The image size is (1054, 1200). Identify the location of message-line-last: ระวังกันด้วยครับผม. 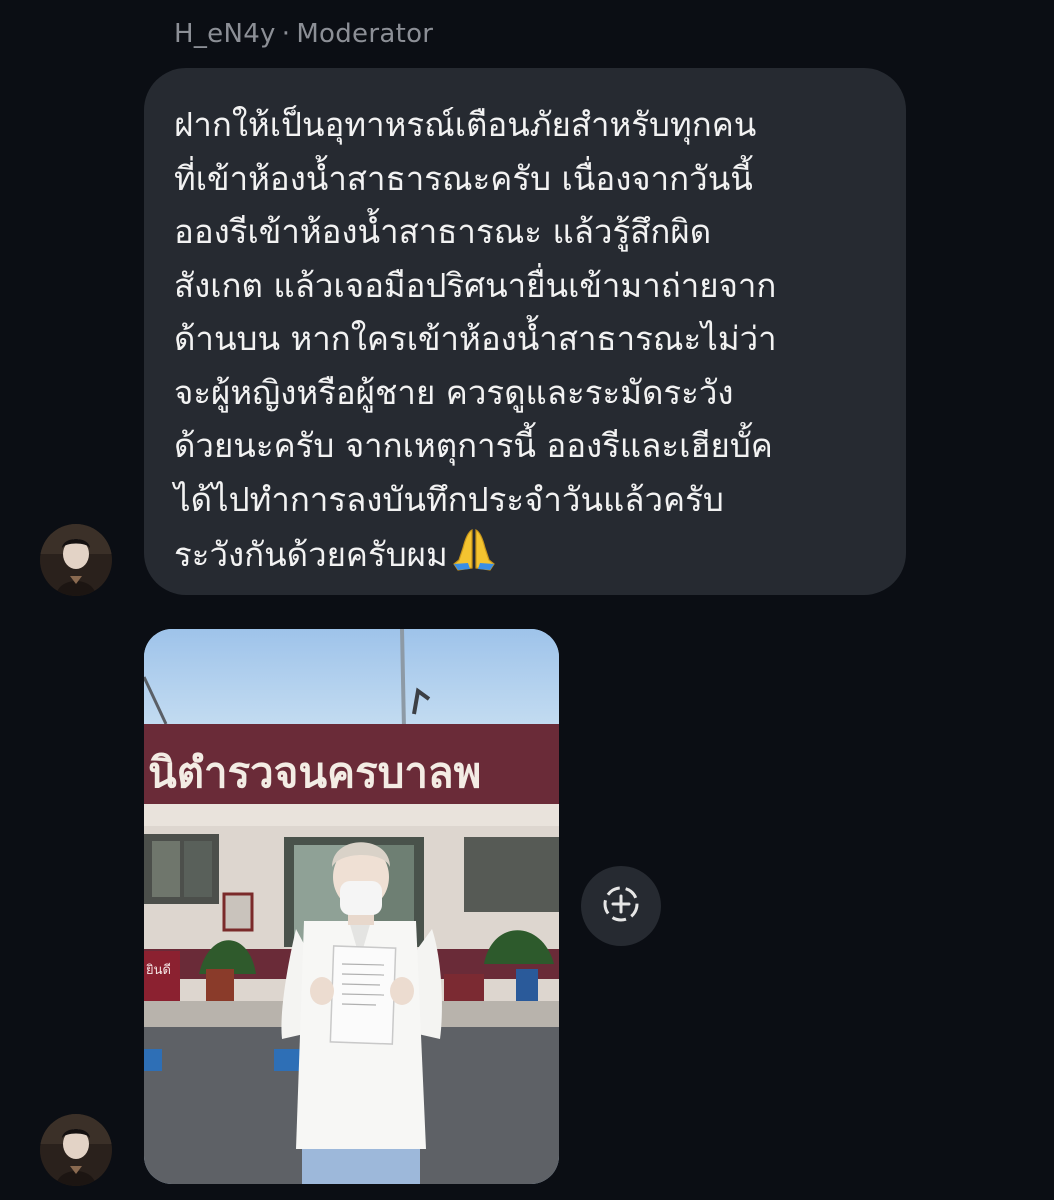
(525, 557).